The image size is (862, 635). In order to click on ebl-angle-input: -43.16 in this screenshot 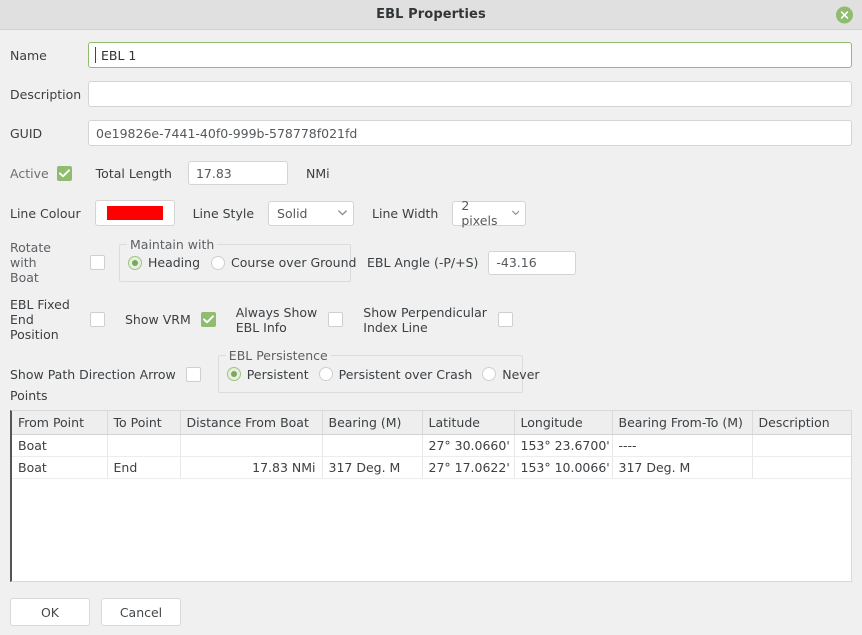, I will do `click(532, 262)`.